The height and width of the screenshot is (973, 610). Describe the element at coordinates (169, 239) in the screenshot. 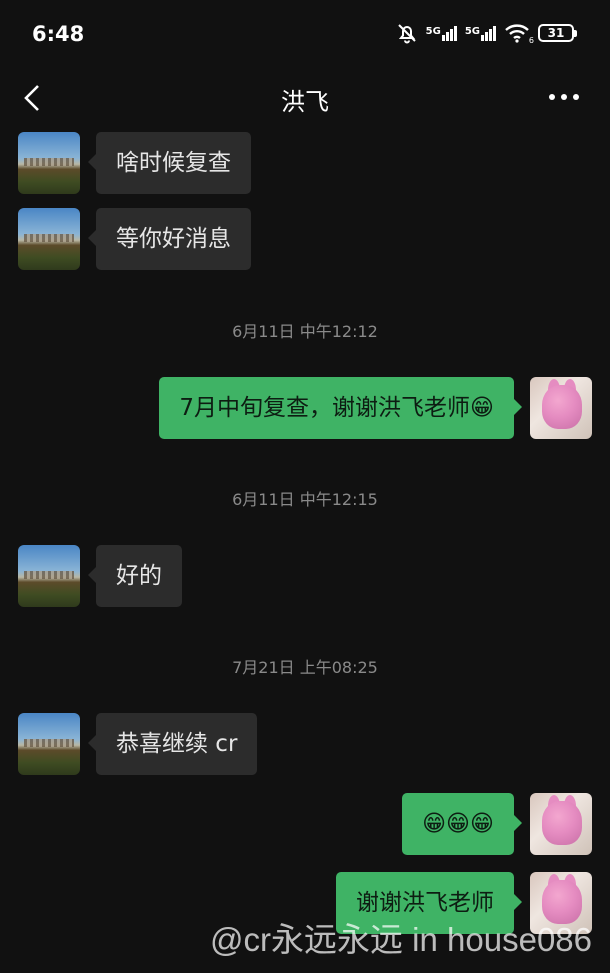

I see `received-message-bubble: 等你好消息` at that location.